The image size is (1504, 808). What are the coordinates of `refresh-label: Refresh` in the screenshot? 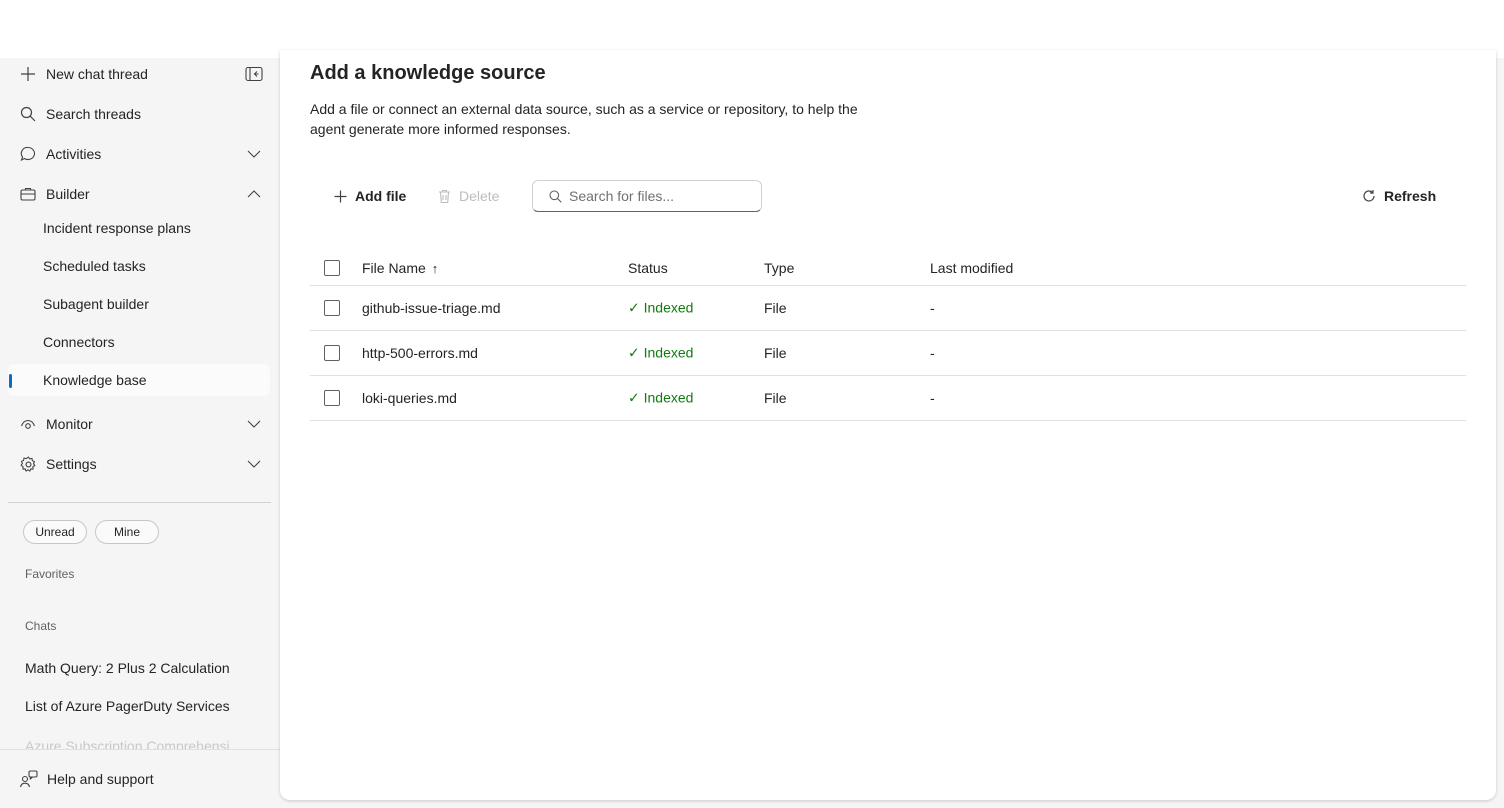 It's located at (1410, 196).